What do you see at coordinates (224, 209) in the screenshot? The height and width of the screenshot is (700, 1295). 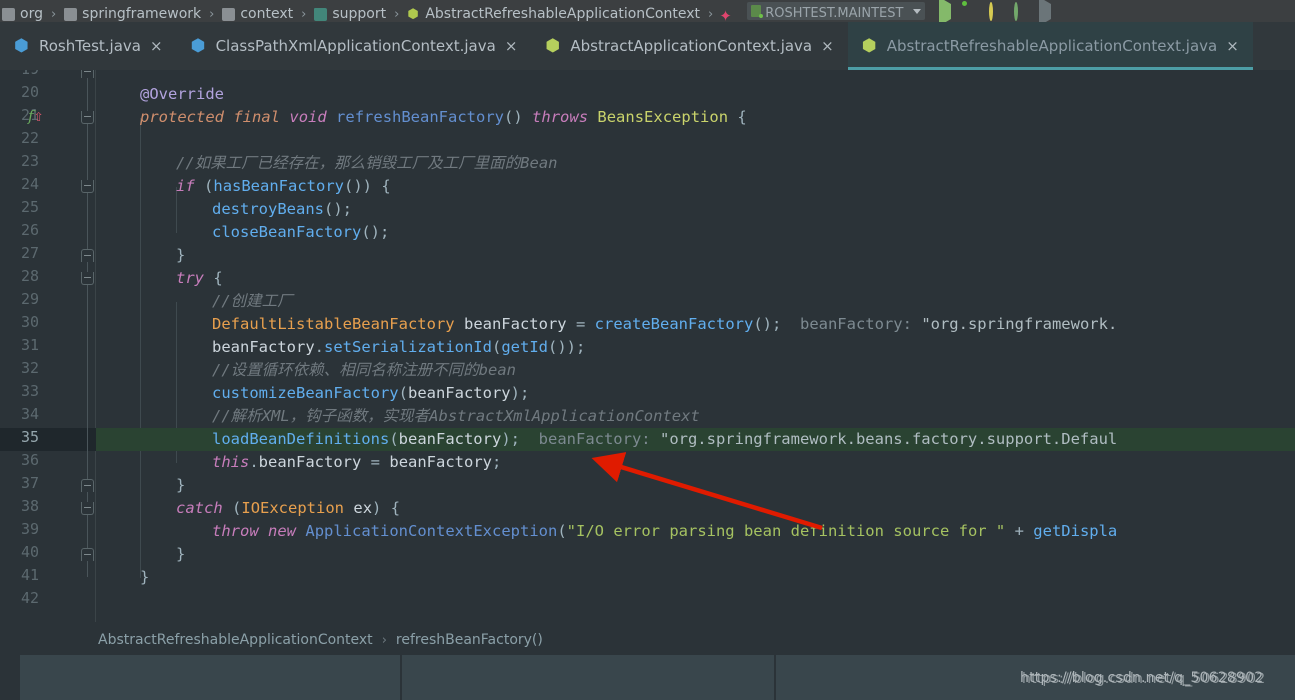 I see `code-line: destroyBeans();` at bounding box center [224, 209].